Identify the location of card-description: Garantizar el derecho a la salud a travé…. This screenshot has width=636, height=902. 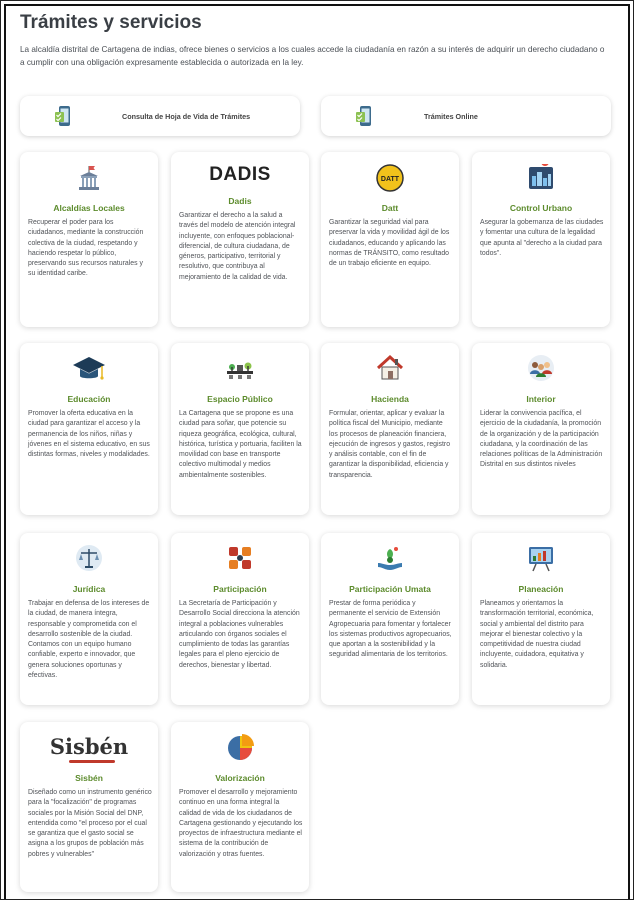
(237, 246).